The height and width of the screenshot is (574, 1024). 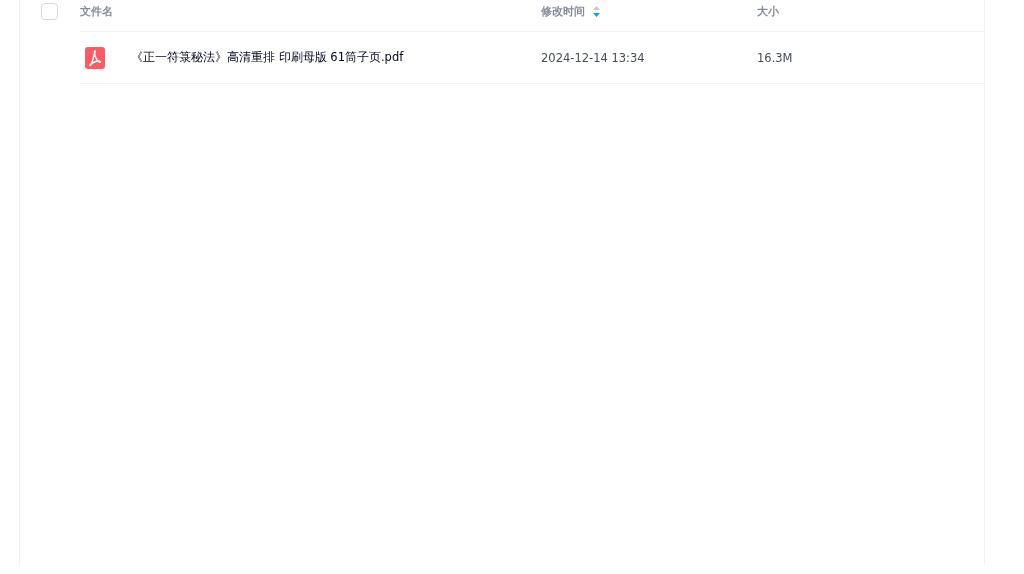 What do you see at coordinates (563, 11) in the screenshot?
I see `column-header: 修改时间` at bounding box center [563, 11].